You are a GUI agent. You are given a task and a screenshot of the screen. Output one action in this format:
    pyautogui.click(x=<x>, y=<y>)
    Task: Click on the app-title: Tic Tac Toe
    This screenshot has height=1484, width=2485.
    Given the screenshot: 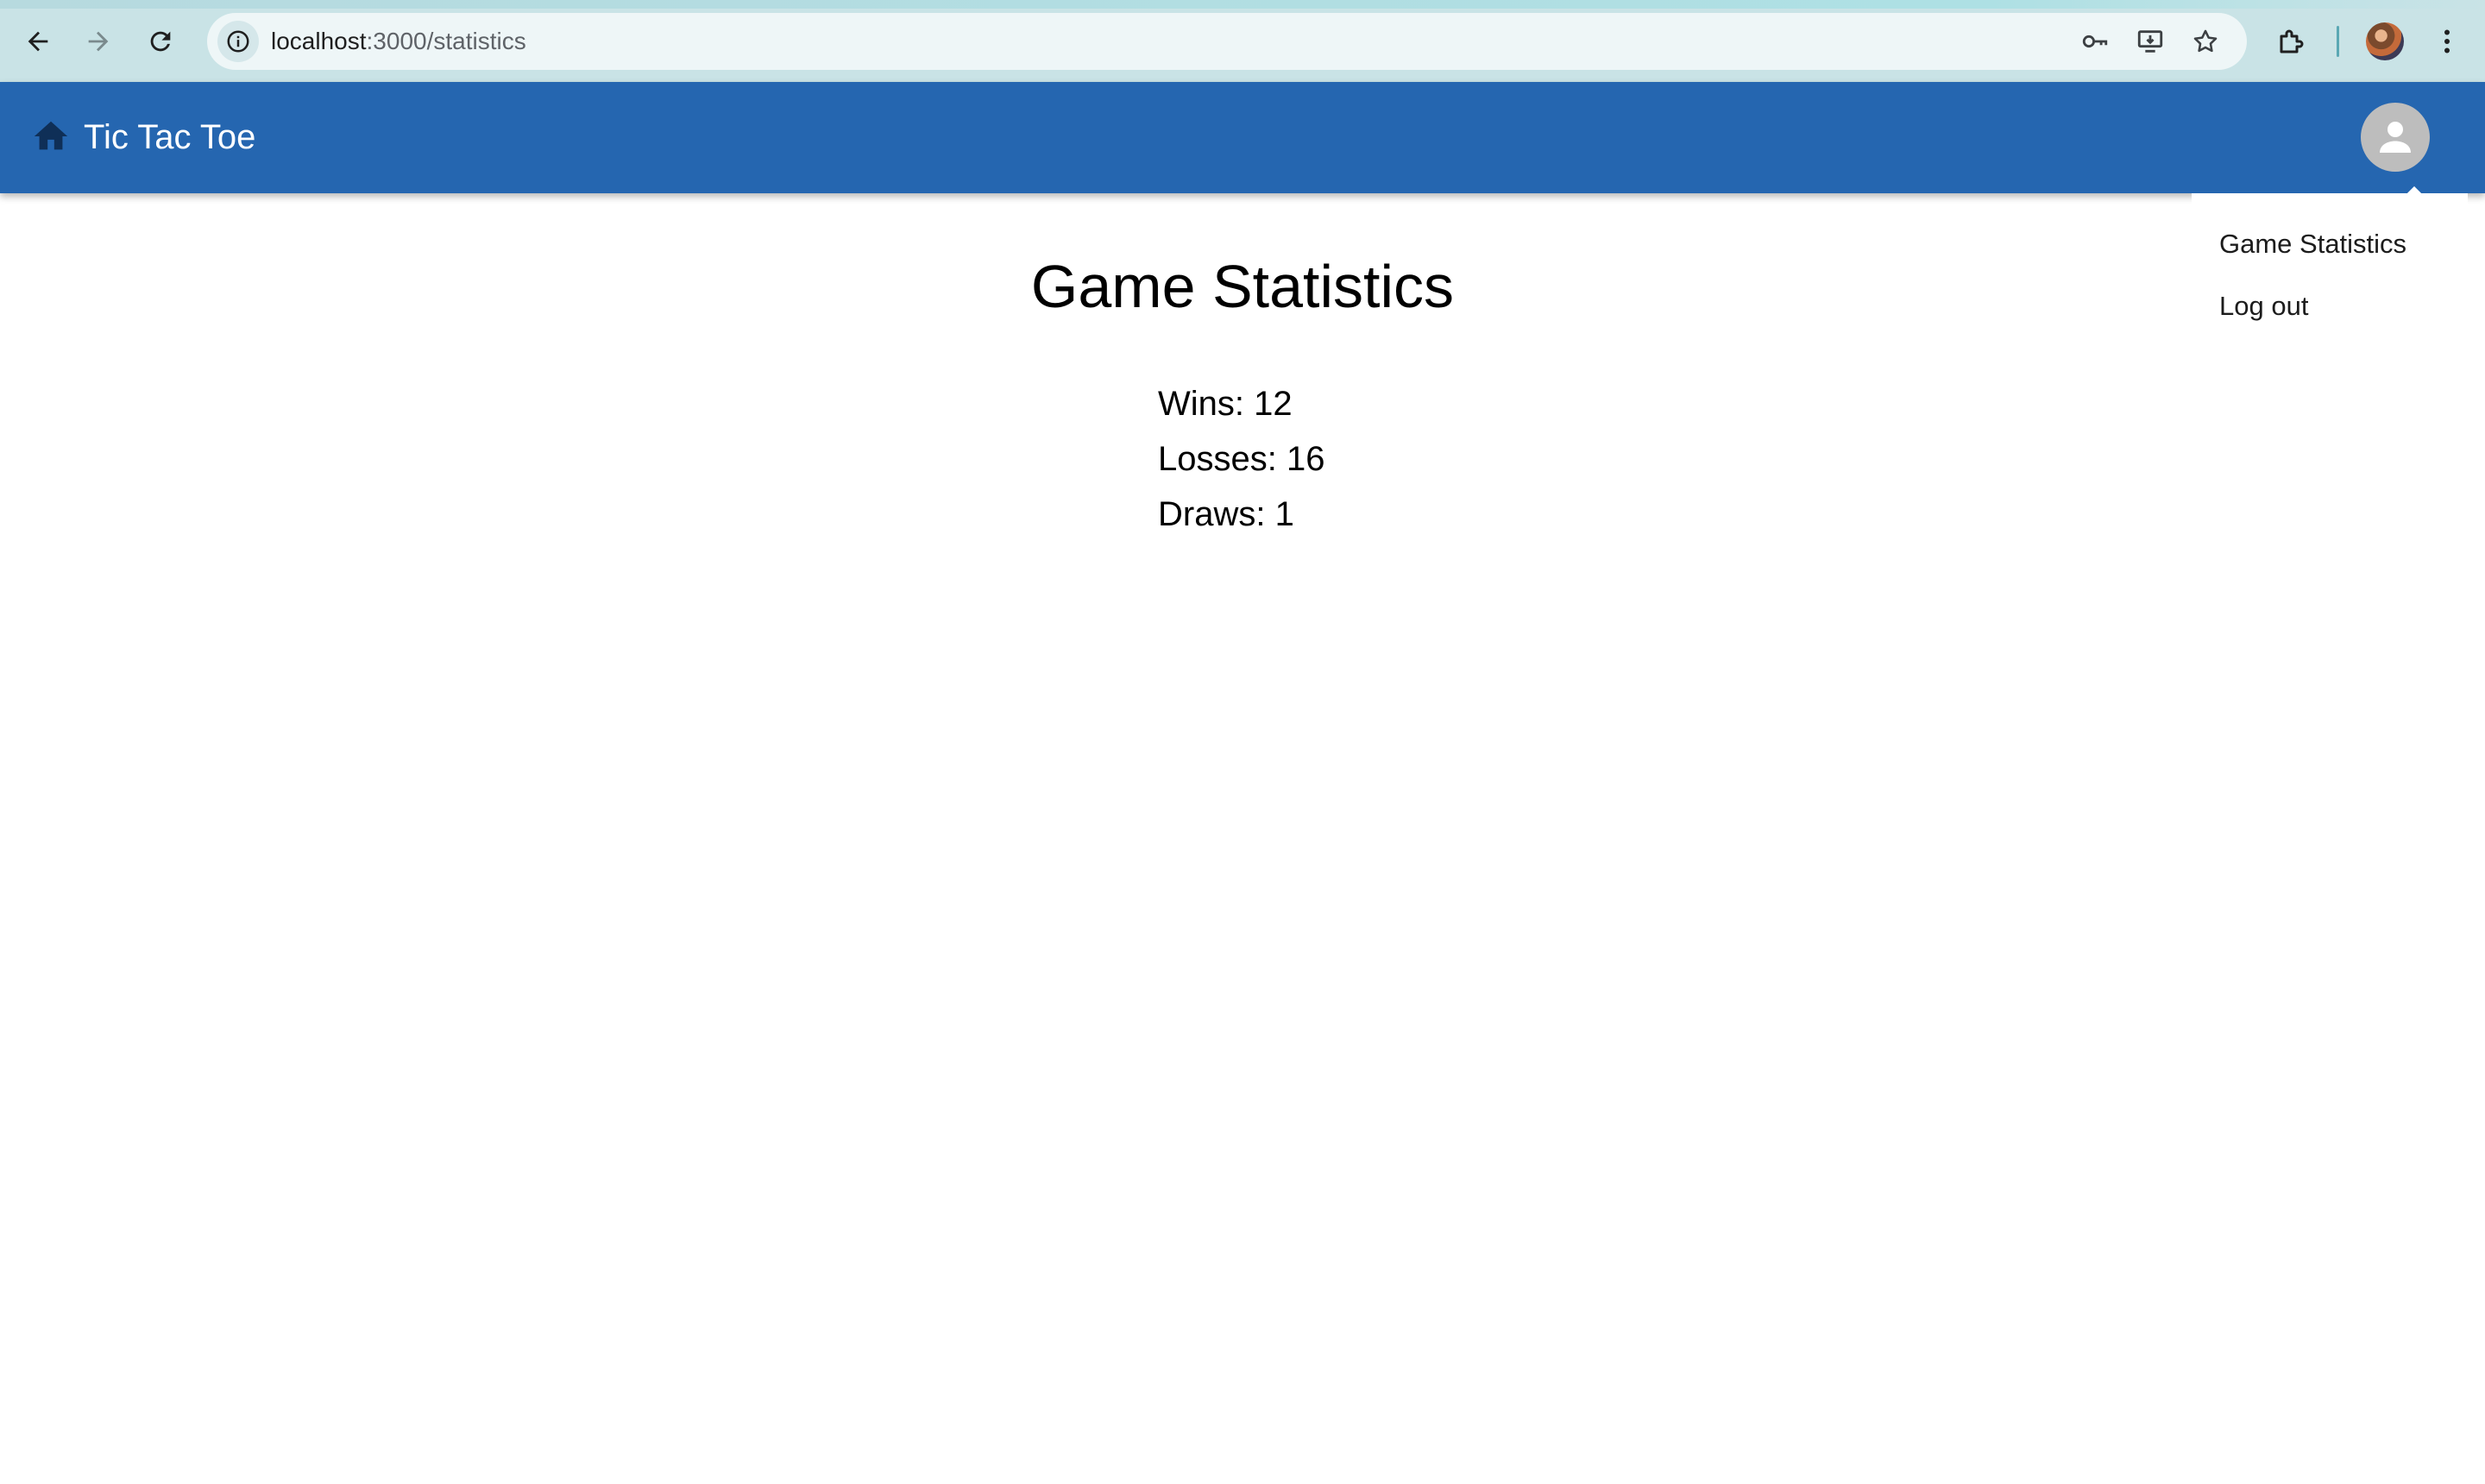 What is the action you would take?
    pyautogui.click(x=169, y=137)
    